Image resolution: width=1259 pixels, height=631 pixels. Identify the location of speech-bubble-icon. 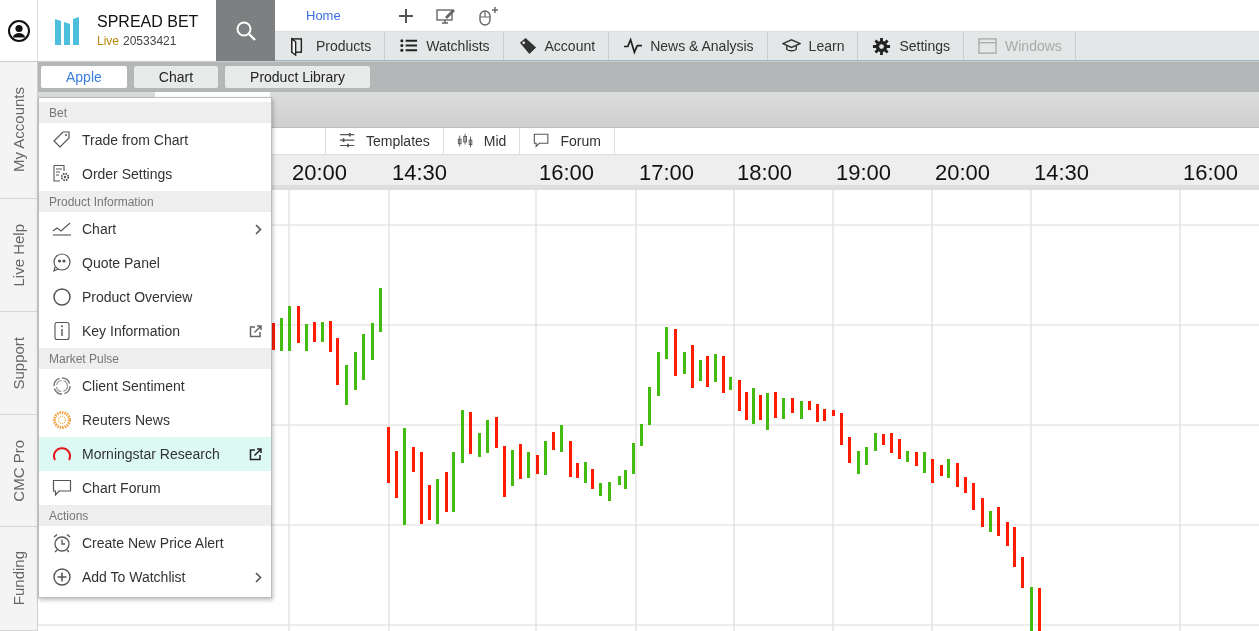
(62, 488).